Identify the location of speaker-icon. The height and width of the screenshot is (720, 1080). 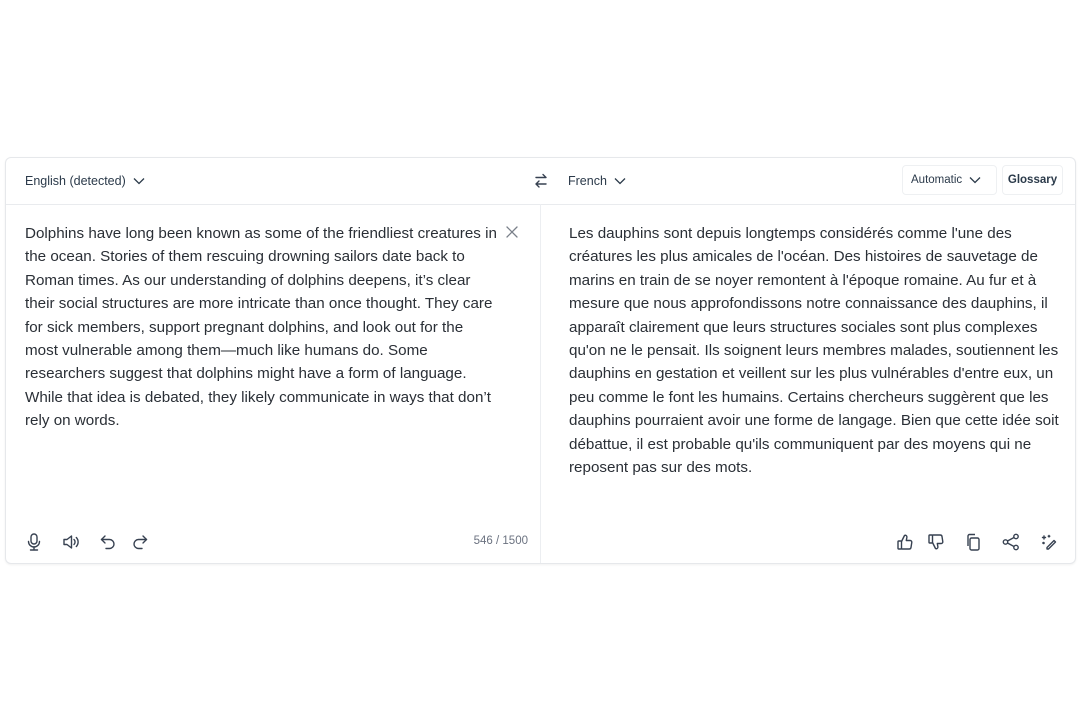
(71, 542).